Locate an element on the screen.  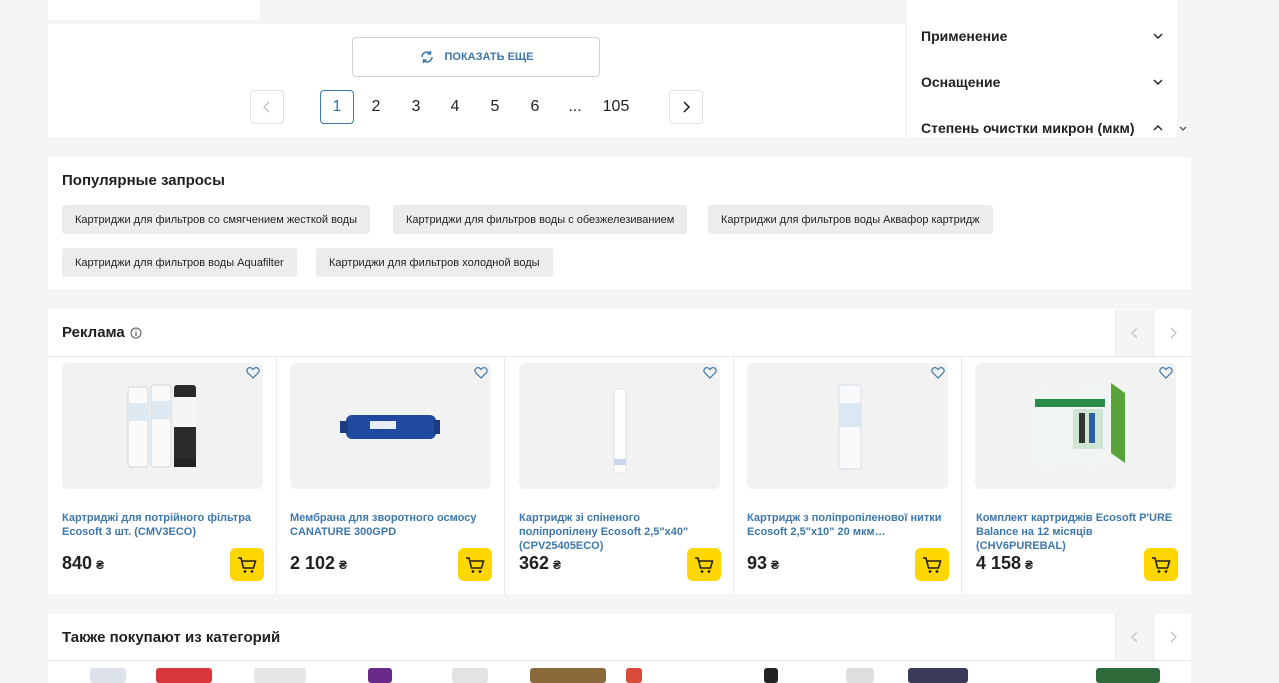
show-more-label: ПОКАЗАТЬ ЕЩЕ is located at coordinates (489, 57).